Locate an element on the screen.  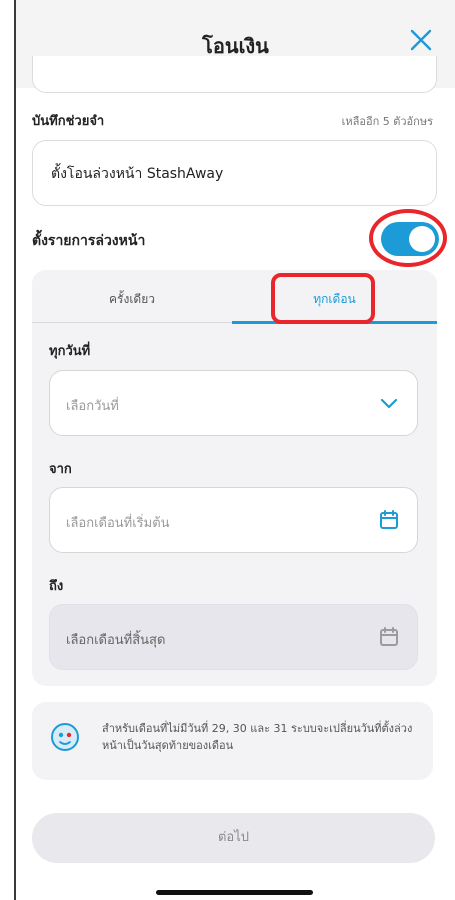
highlight-circle-annotation is located at coordinates (408, 238).